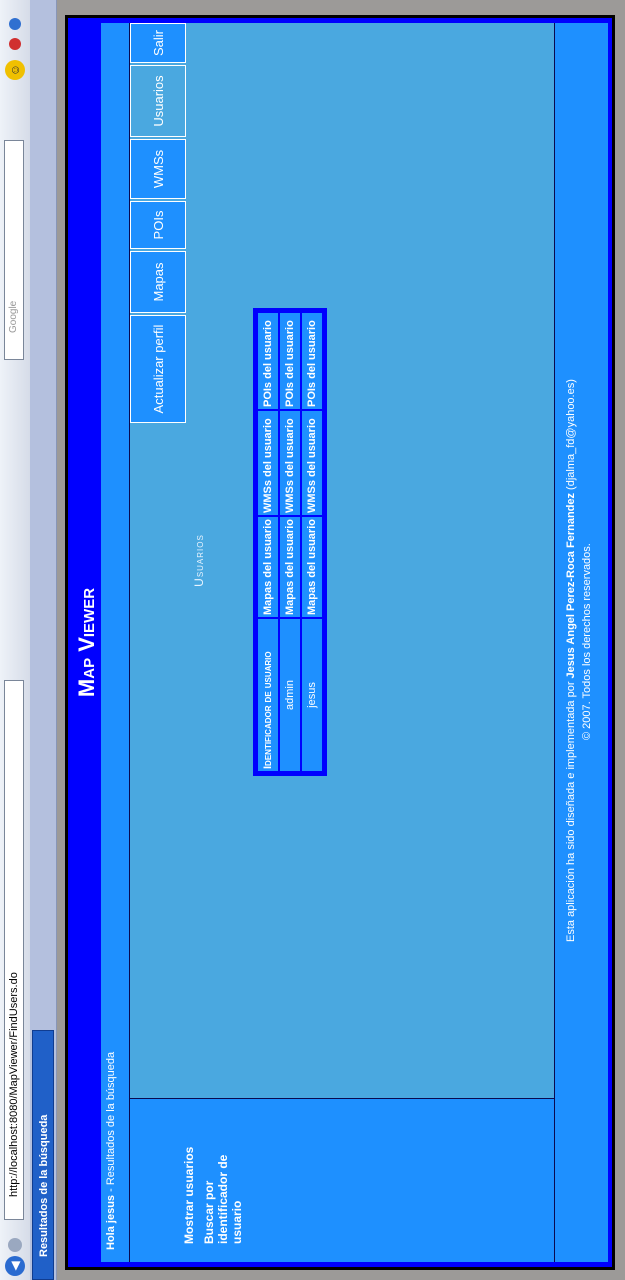 Image resolution: width=625 pixels, height=1280 pixels. What do you see at coordinates (571, 586) in the screenshot?
I see `footer-author: Jesus Angel Perez-Roca Fernandez` at bounding box center [571, 586].